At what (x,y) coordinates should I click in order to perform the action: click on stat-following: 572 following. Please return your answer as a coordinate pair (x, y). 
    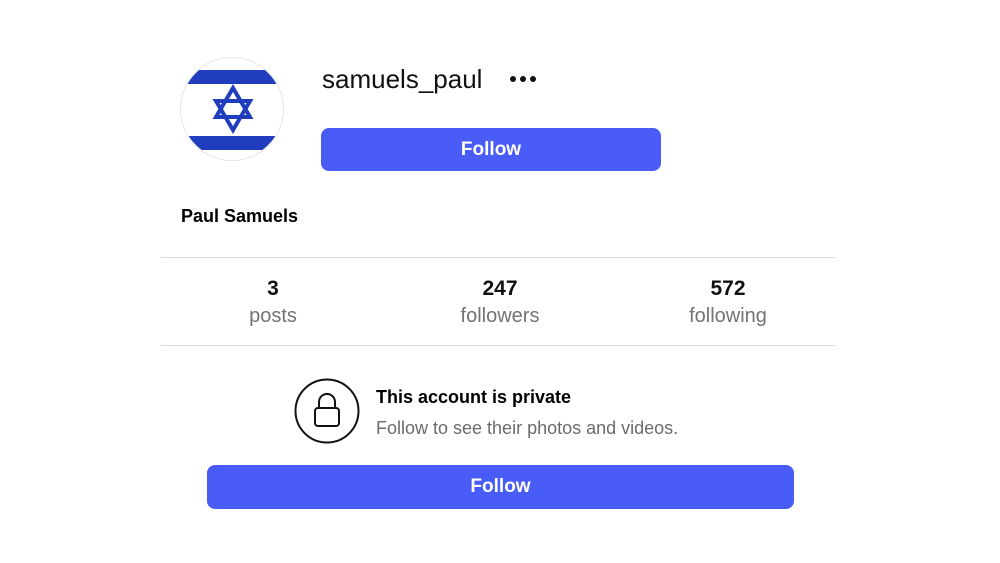
    Looking at the image, I should click on (728, 303).